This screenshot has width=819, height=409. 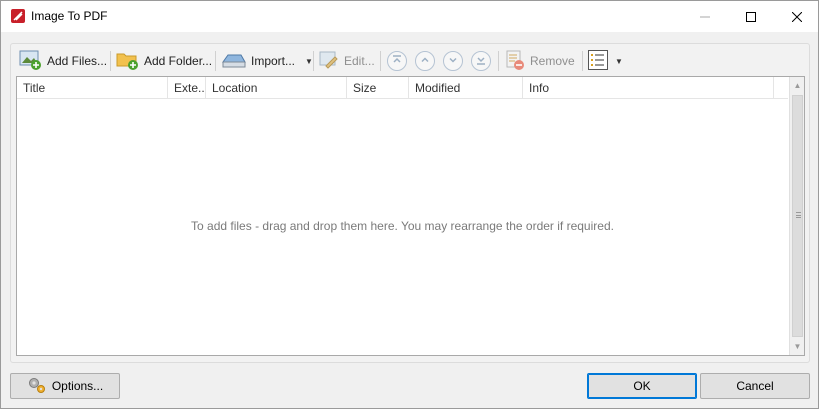 I want to click on scrollbar-thumb, so click(x=797, y=216).